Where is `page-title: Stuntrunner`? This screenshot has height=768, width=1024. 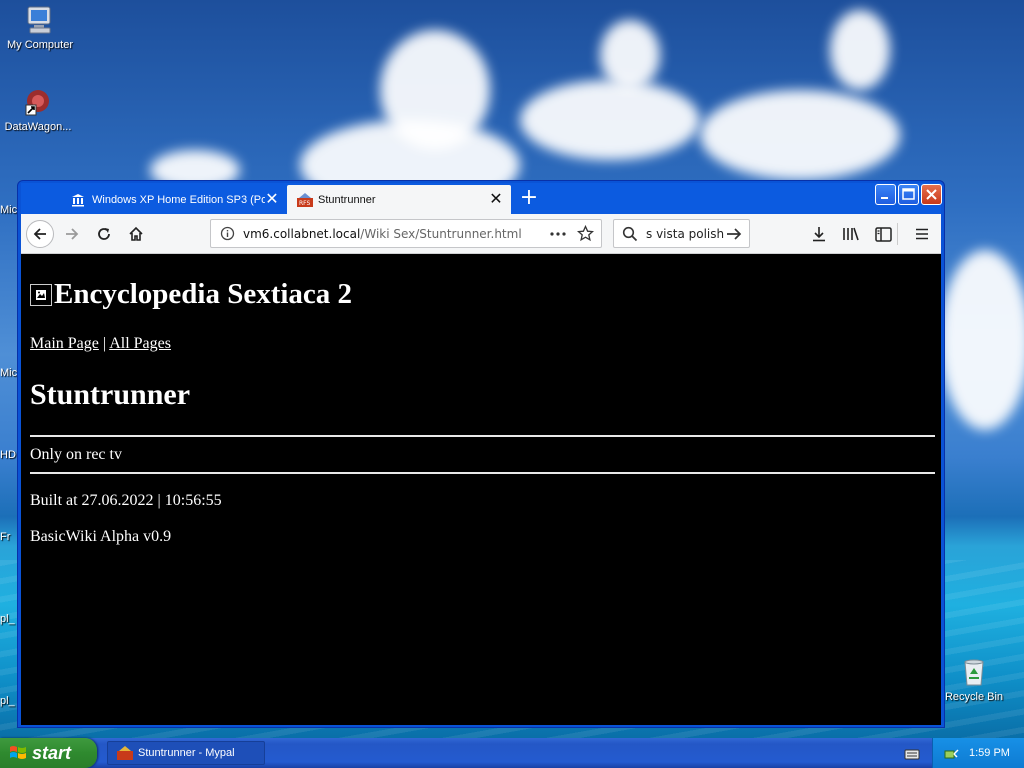 page-title: Stuntrunner is located at coordinates (110, 394).